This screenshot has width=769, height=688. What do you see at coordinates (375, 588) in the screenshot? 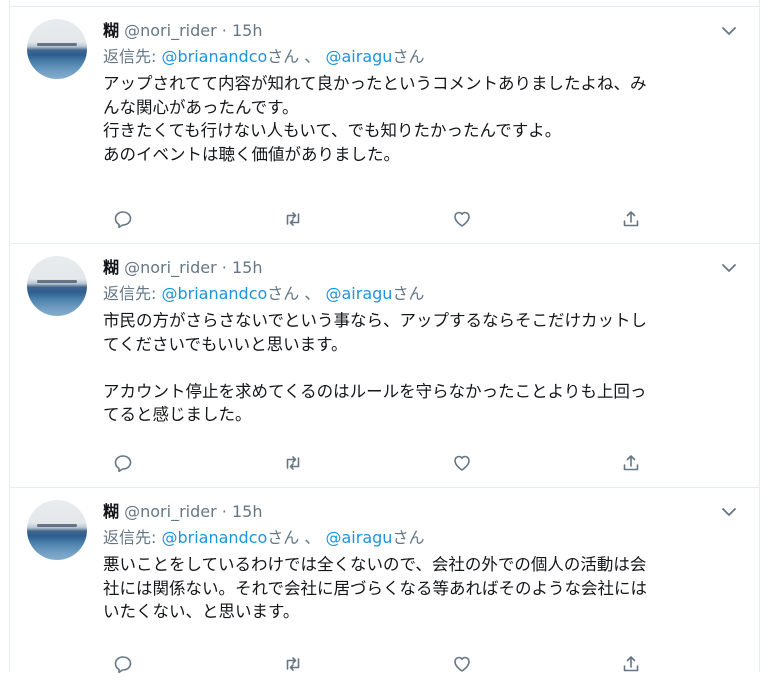
I see `tweet-text-line: 社には関係ない。それで会社に居づらくなる等あればそのような会社には` at bounding box center [375, 588].